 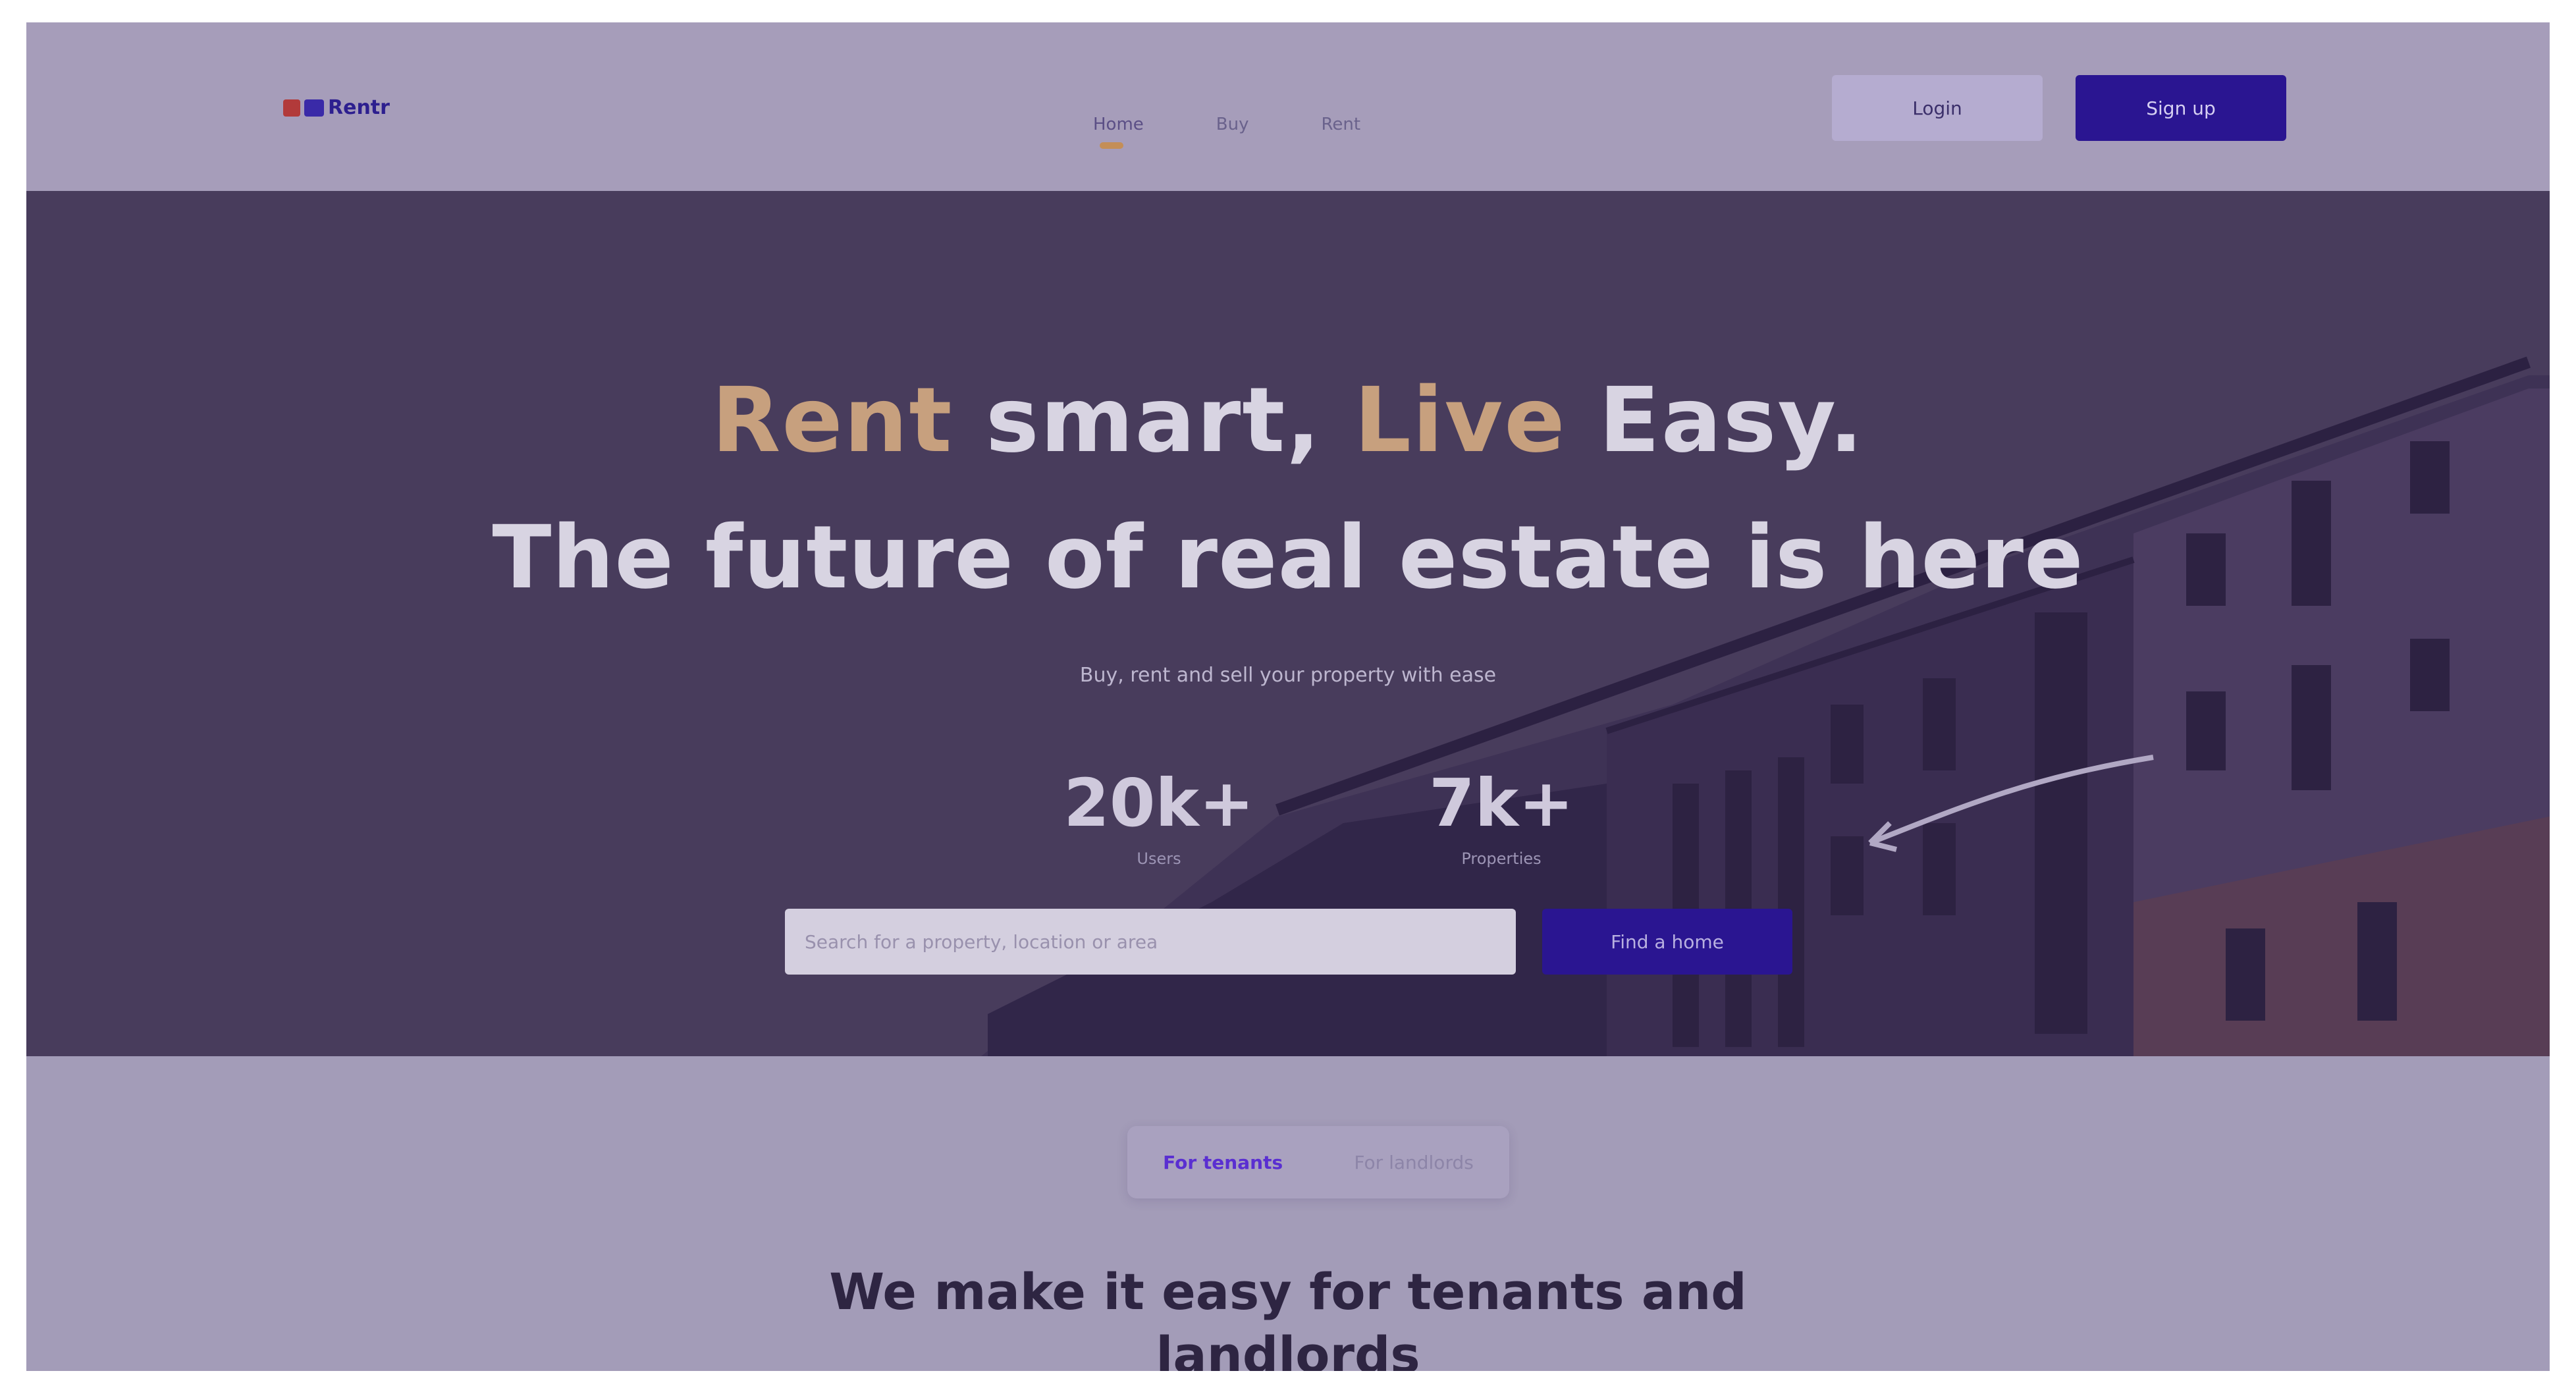 I want to click on stat-users-label: Users, so click(x=1159, y=858).